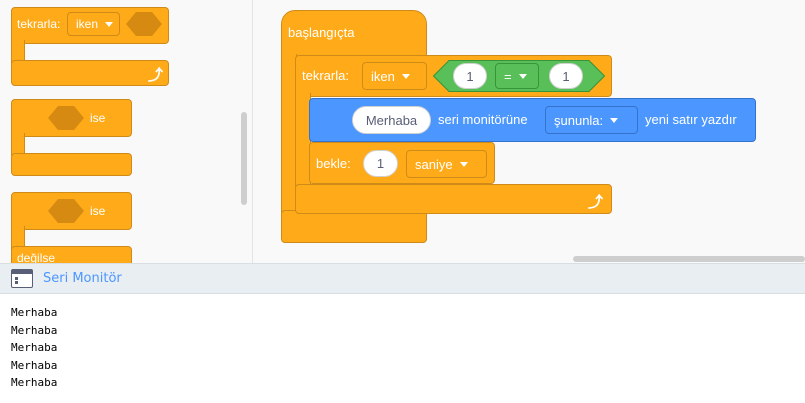 Image resolution: width=805 pixels, height=403 pixels. What do you see at coordinates (402, 278) in the screenshot?
I see `serial-monitor-header: Seri Monitör` at bounding box center [402, 278].